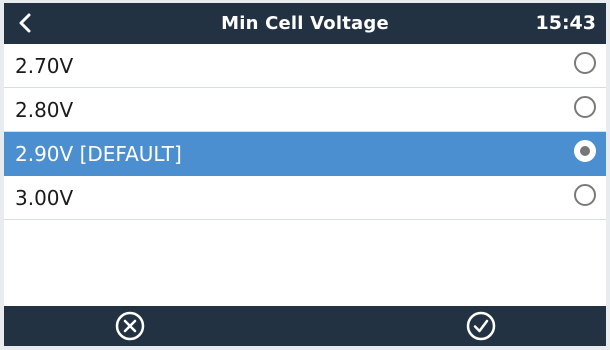 The width and height of the screenshot is (610, 350). I want to click on confirm-button, so click(481, 326).